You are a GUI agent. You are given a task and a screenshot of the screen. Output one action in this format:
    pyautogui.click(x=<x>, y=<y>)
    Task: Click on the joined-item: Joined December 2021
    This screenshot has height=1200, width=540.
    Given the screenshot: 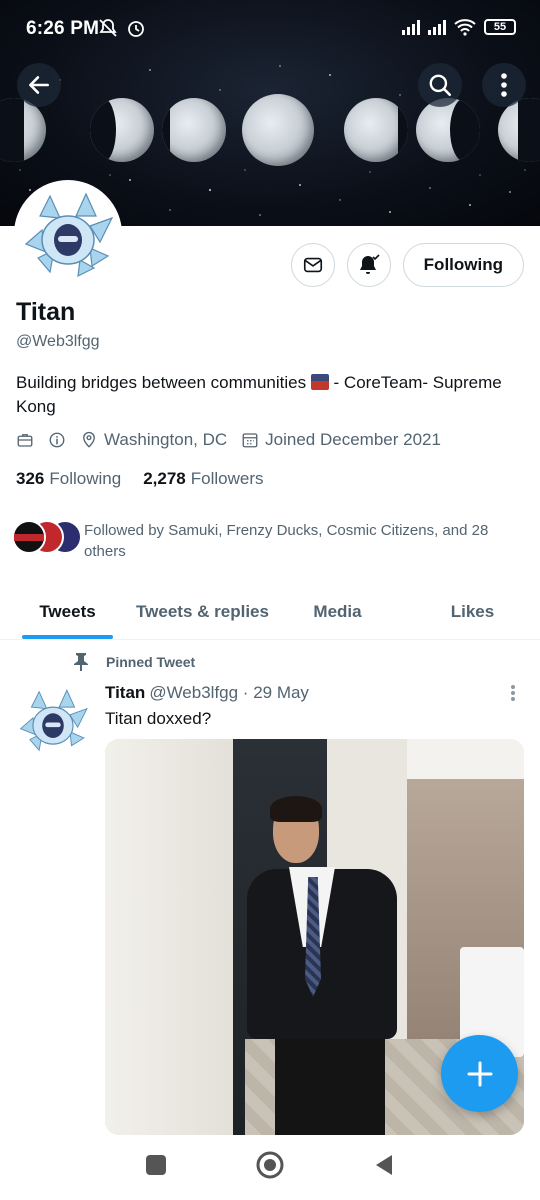 What is the action you would take?
    pyautogui.click(x=341, y=440)
    